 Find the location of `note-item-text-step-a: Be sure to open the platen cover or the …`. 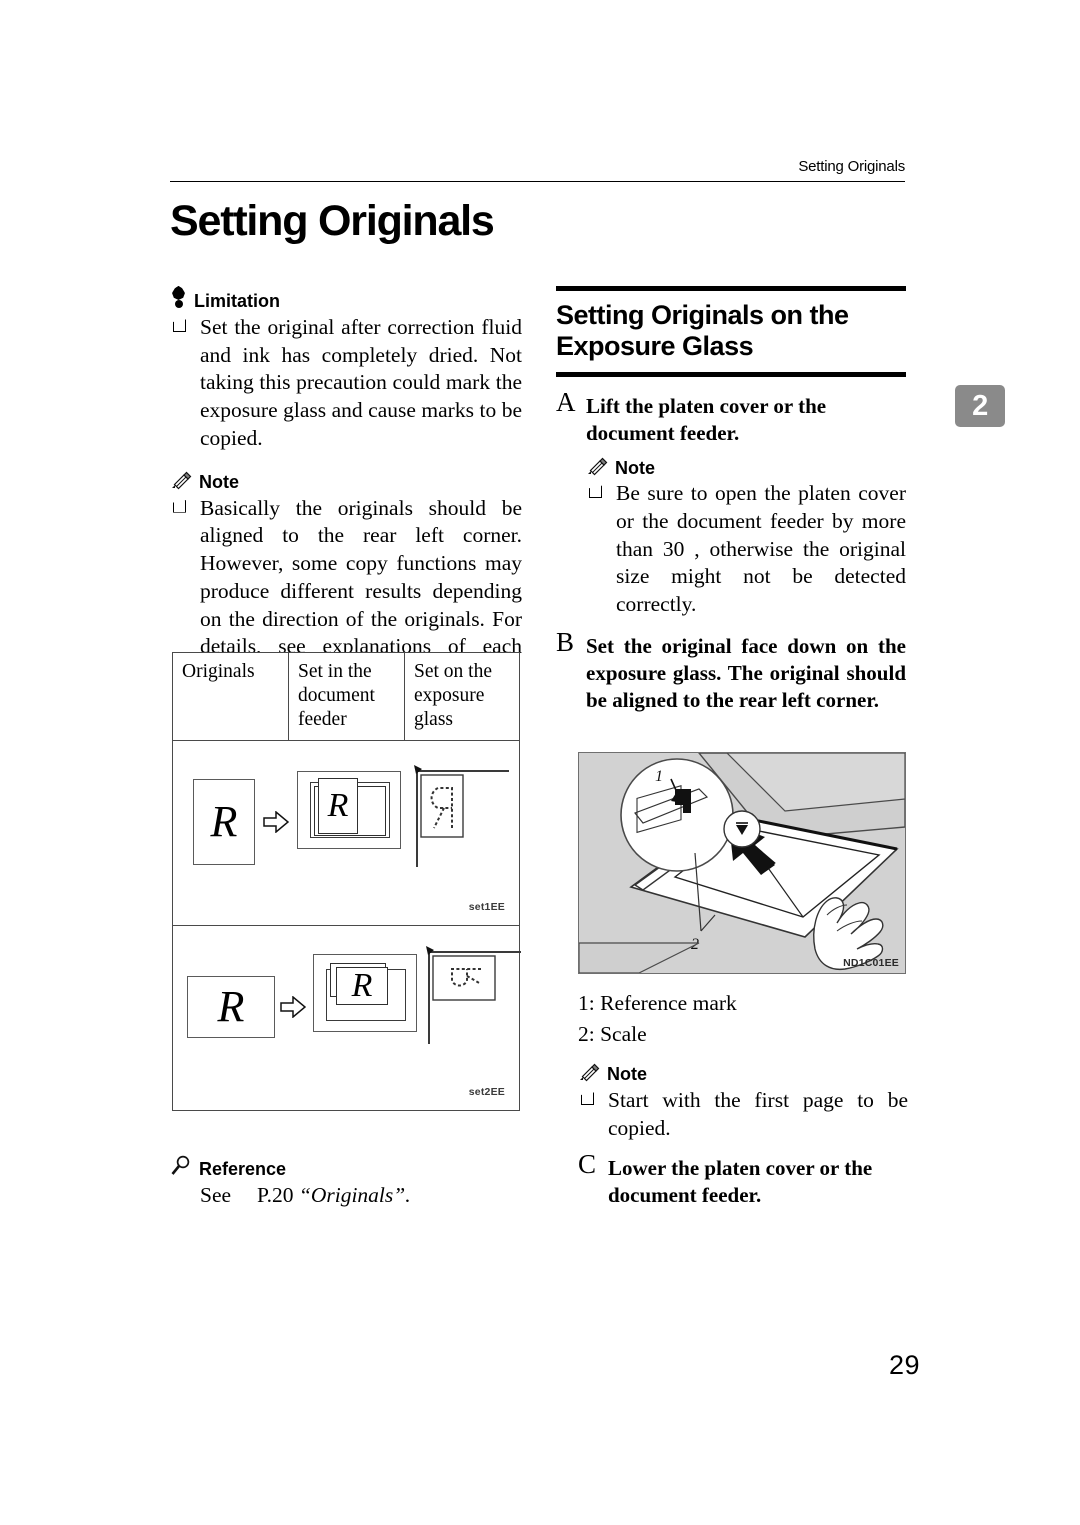

note-item-text-step-a: Be sure to open the platen cover or the … is located at coordinates (761, 549).